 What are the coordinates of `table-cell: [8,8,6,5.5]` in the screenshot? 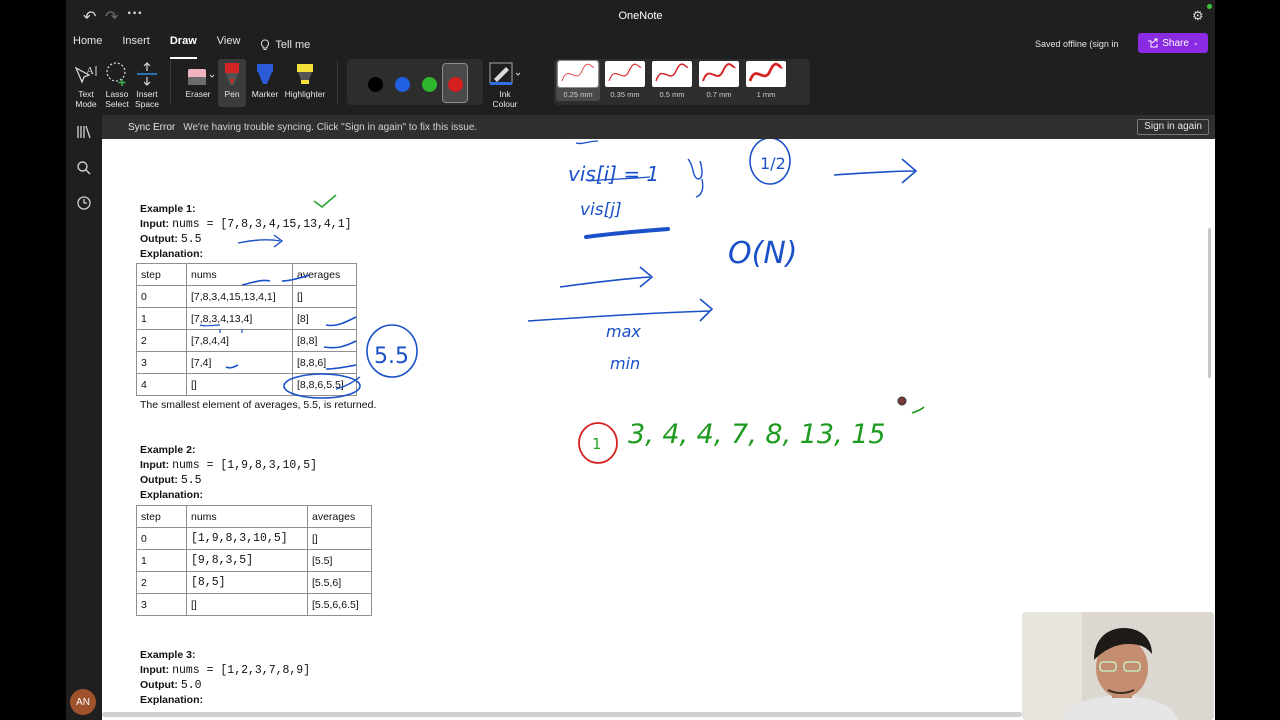 It's located at (324, 384).